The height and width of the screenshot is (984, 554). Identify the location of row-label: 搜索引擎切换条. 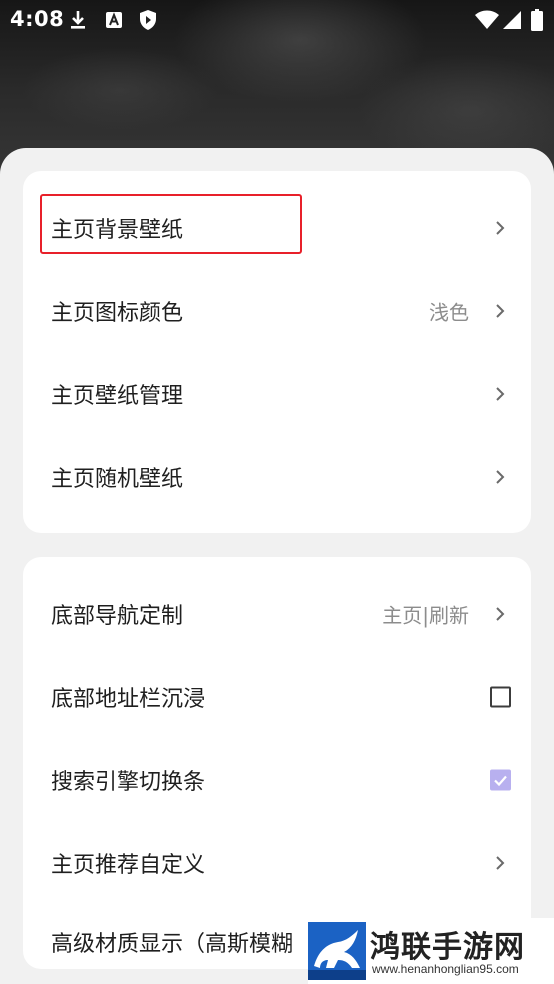
(128, 782).